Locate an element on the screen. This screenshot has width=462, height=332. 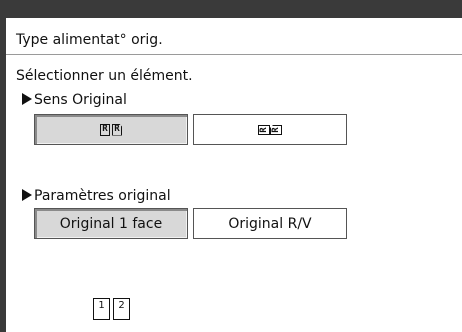
portrait-original-button: R R is located at coordinates (111, 129).